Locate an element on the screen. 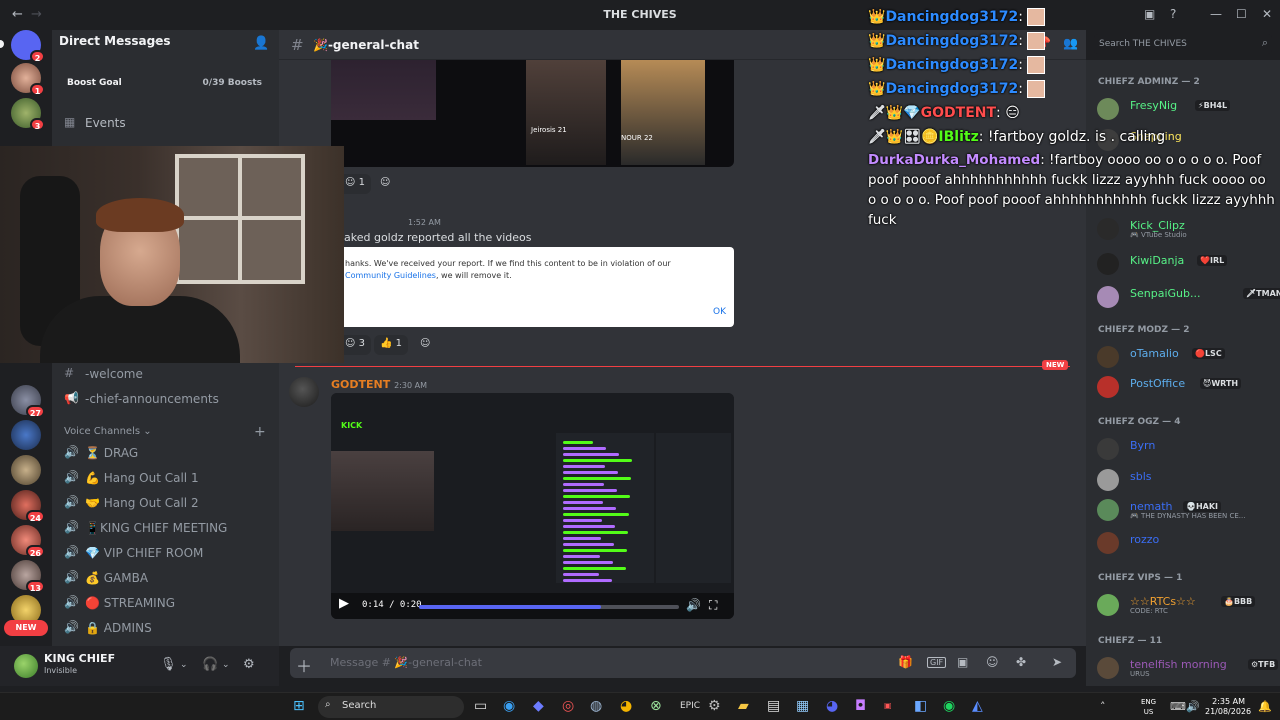 This screenshot has height=720, width=1280. attach-plus-icon: ＋ is located at coordinates (304, 665).